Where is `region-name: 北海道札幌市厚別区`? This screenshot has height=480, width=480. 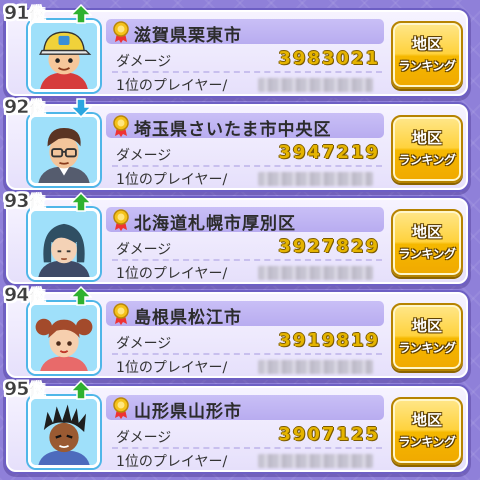 region-name: 北海道札幌市厚別区 is located at coordinates (215, 224).